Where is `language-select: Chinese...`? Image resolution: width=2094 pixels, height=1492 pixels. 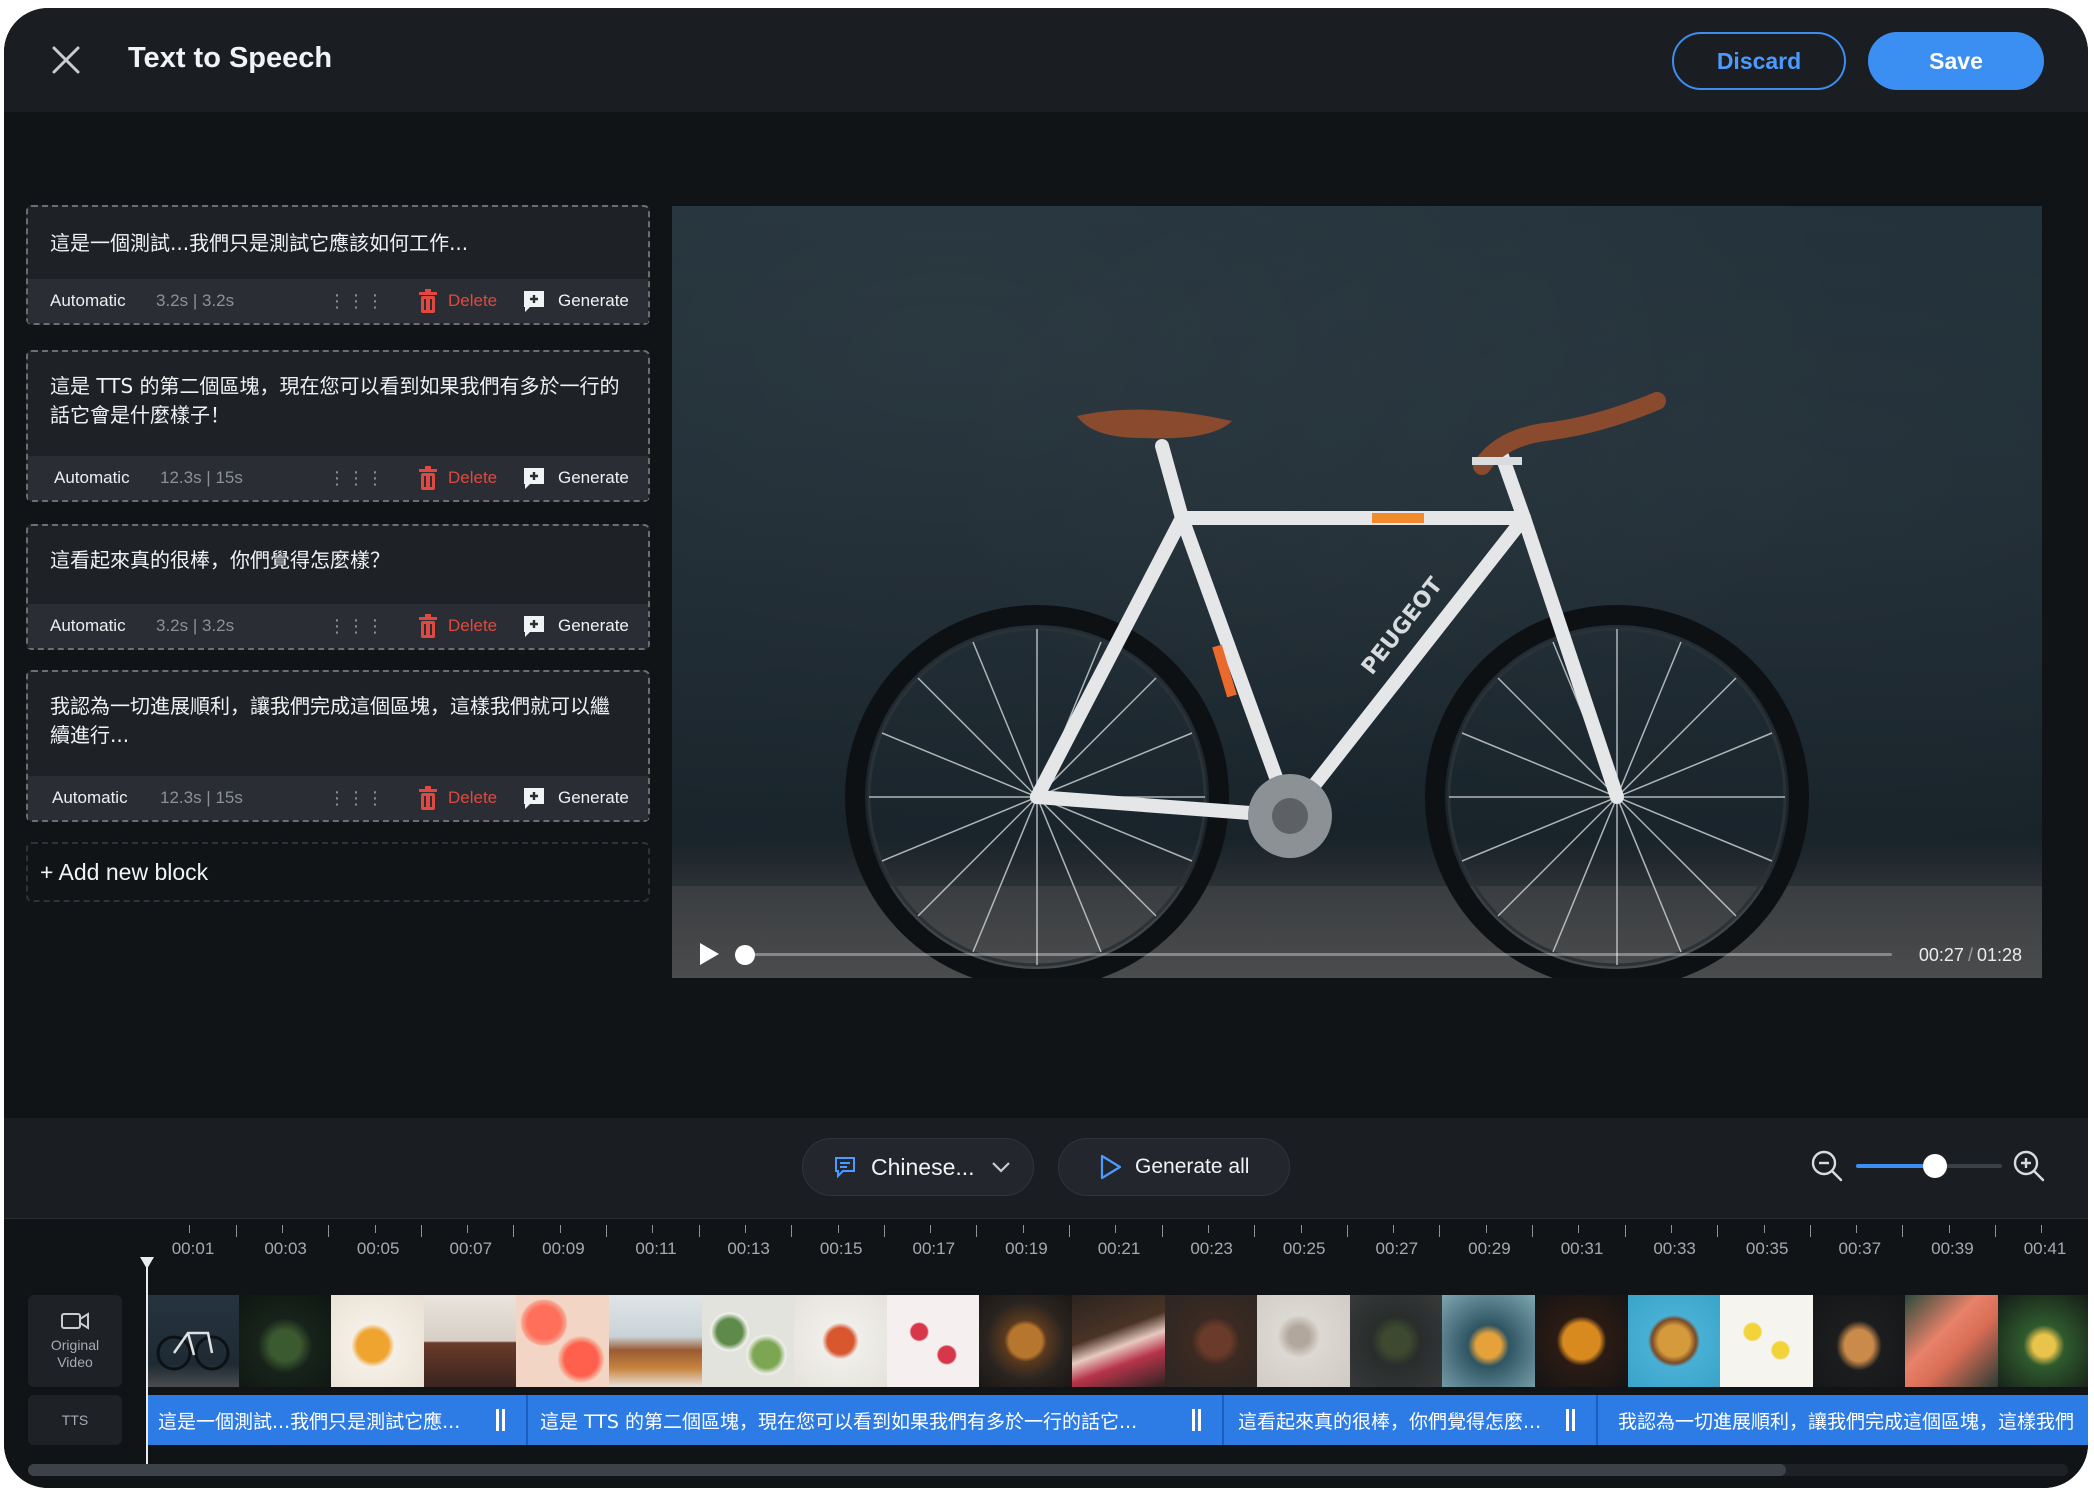 language-select: Chinese... is located at coordinates (918, 1167).